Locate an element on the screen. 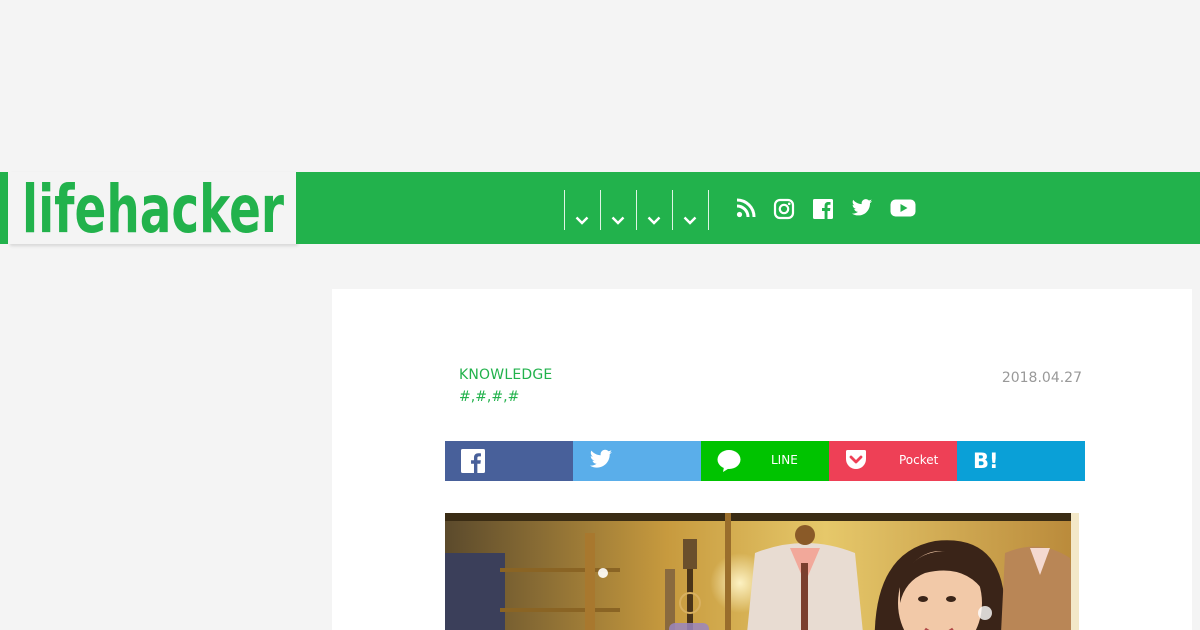  svg-text: B! is located at coordinates (986, 460).